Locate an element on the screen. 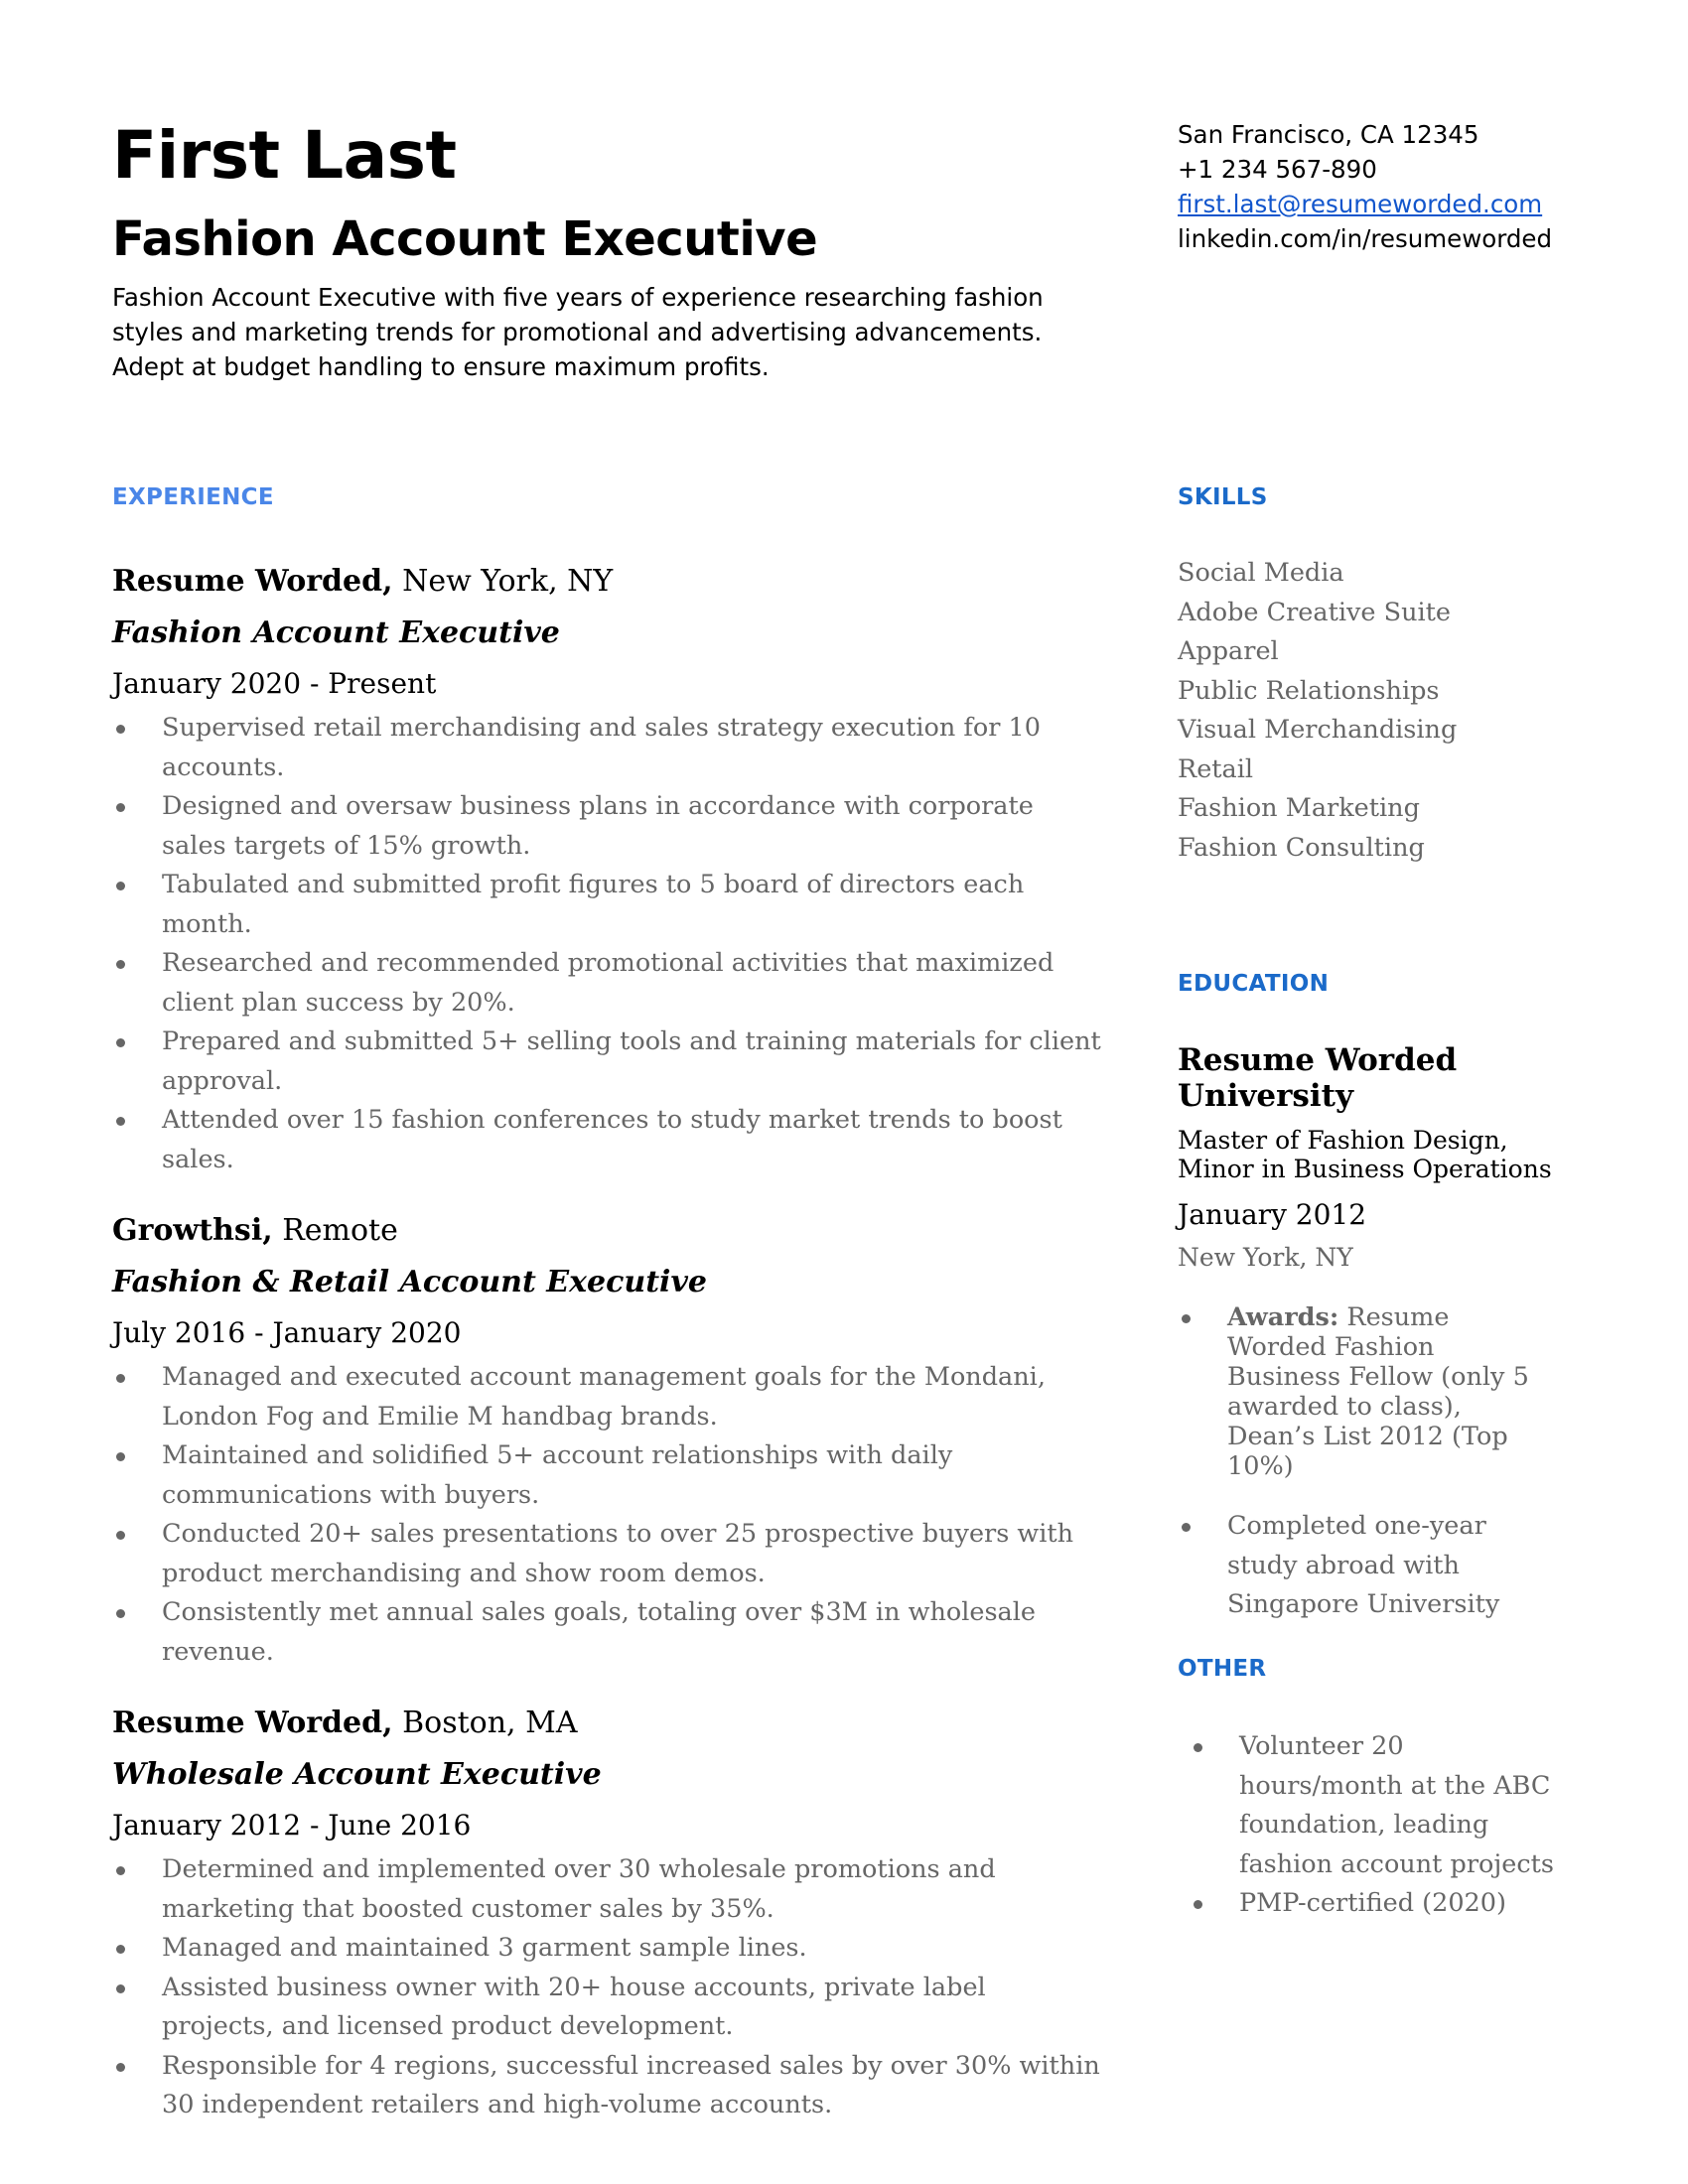  job-company-line: Resume Worded, New York, NY is located at coordinates (608, 582).